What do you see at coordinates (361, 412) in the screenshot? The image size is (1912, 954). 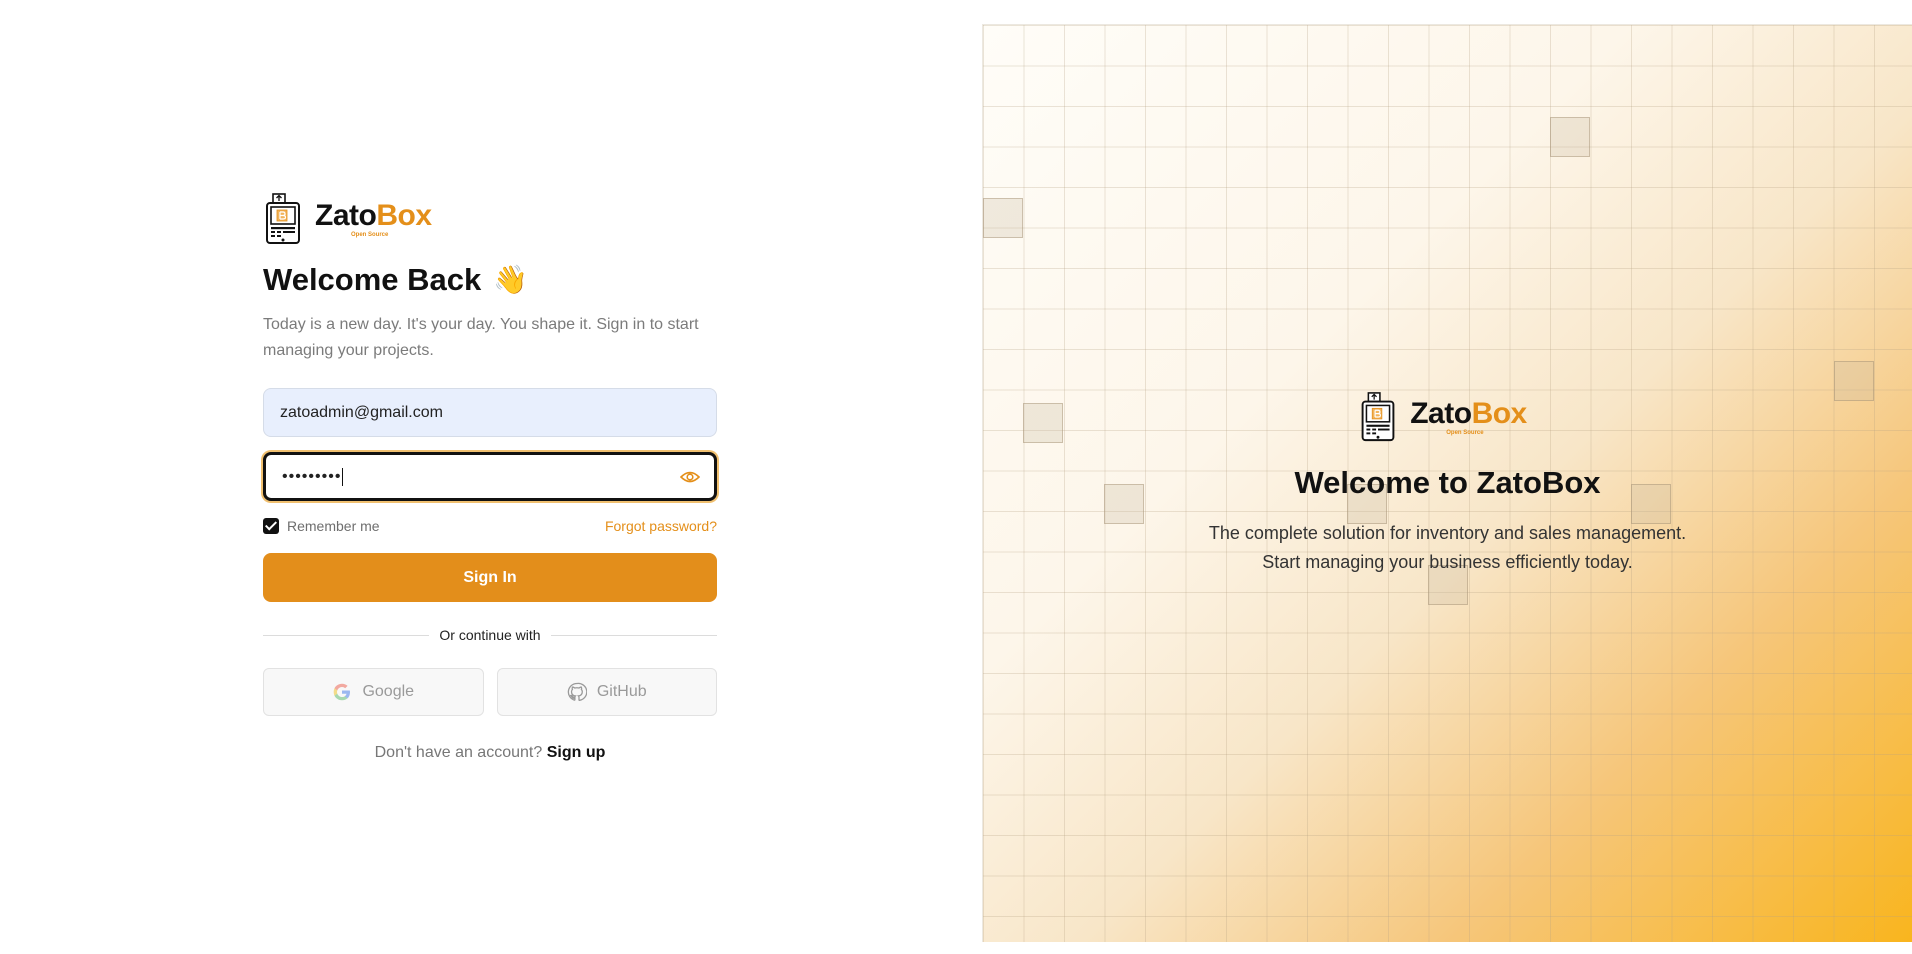 I see `email-value: zatoadmin@gmail.com` at bounding box center [361, 412].